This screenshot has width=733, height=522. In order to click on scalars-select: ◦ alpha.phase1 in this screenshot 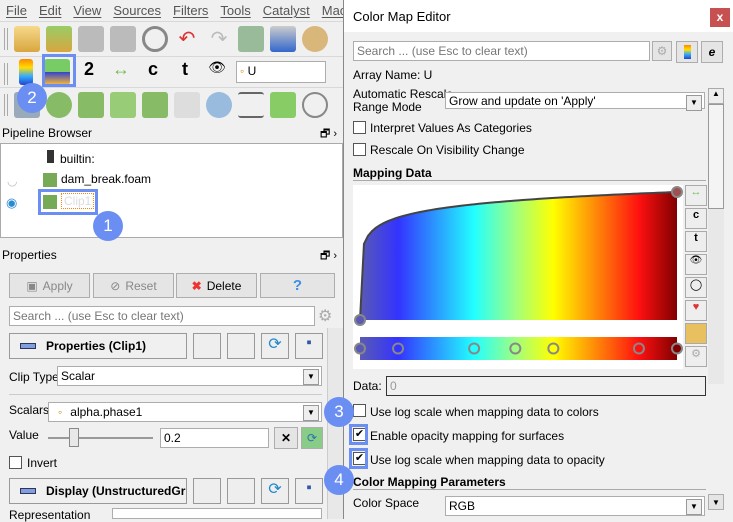, I will do `click(185, 412)`.